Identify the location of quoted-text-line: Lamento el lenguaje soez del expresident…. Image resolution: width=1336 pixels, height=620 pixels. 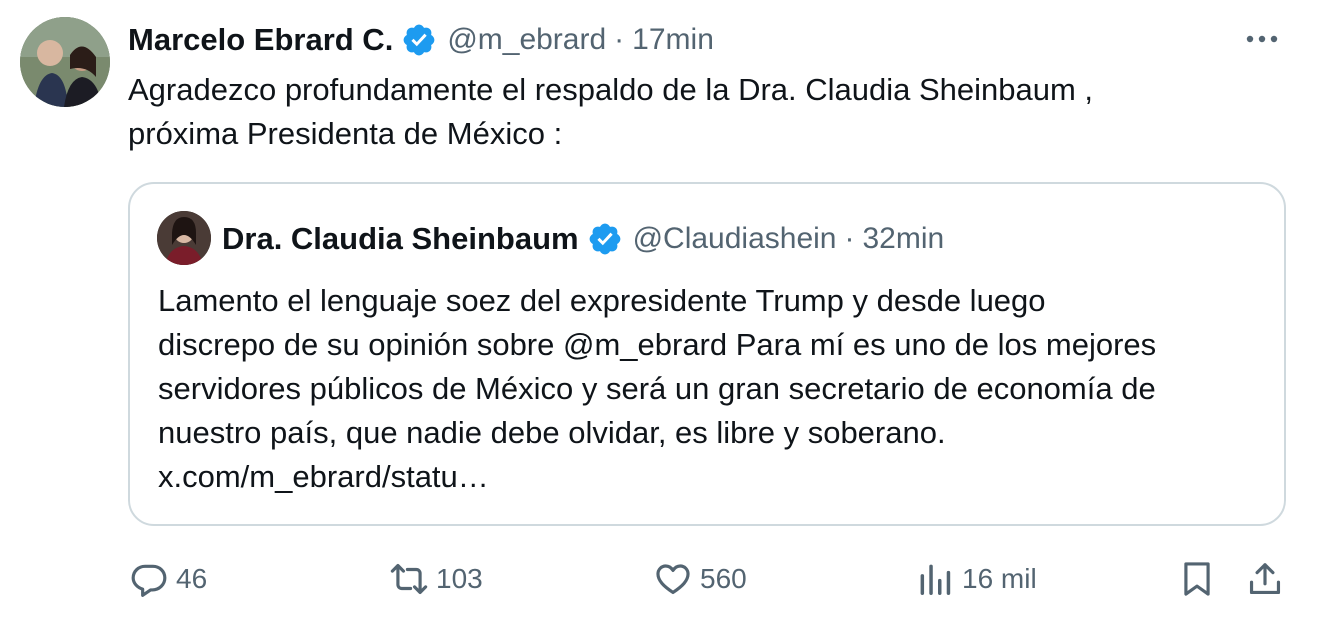
(602, 300).